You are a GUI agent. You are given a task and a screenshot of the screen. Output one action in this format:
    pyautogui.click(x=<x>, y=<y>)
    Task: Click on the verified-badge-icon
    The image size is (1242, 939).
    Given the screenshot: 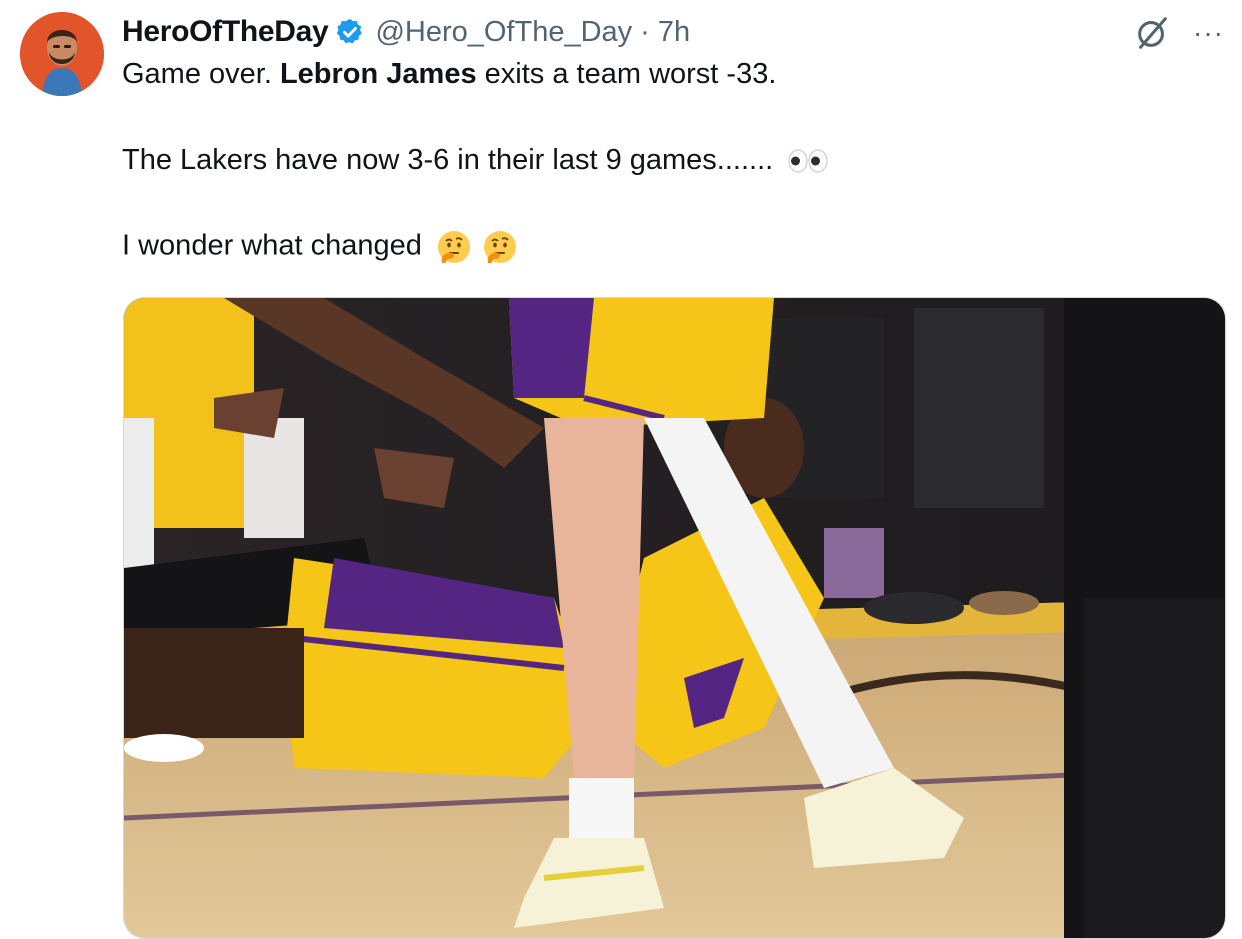 What is the action you would take?
    pyautogui.click(x=350, y=31)
    